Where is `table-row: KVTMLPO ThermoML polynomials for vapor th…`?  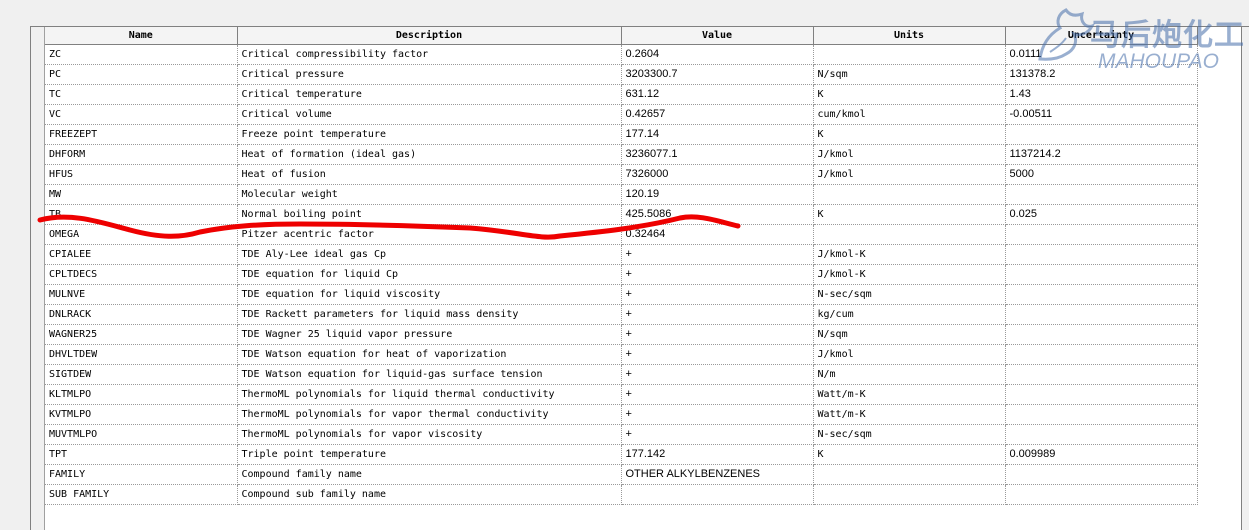
table-row: KVTMLPO ThermoML polynomials for vapor th… is located at coordinates (621, 414).